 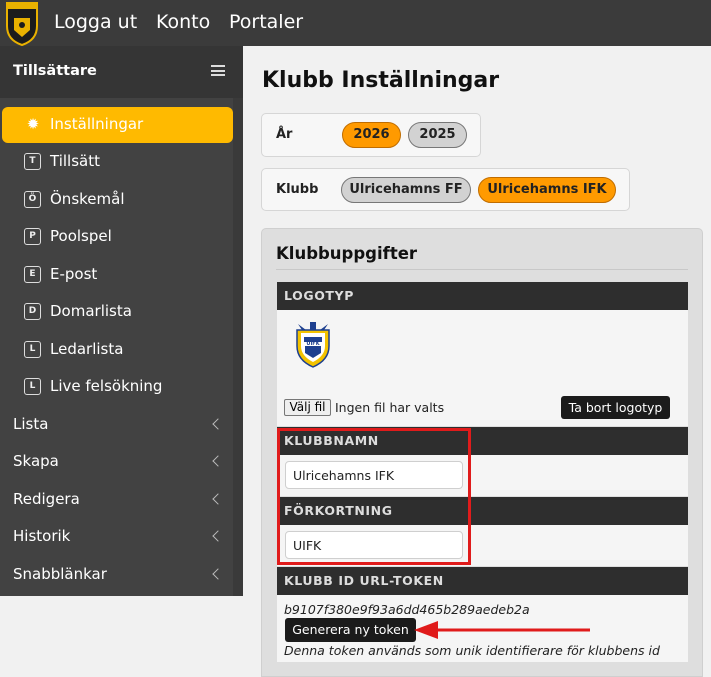 What do you see at coordinates (55, 71) in the screenshot?
I see `sidebar-title: Tillsättare` at bounding box center [55, 71].